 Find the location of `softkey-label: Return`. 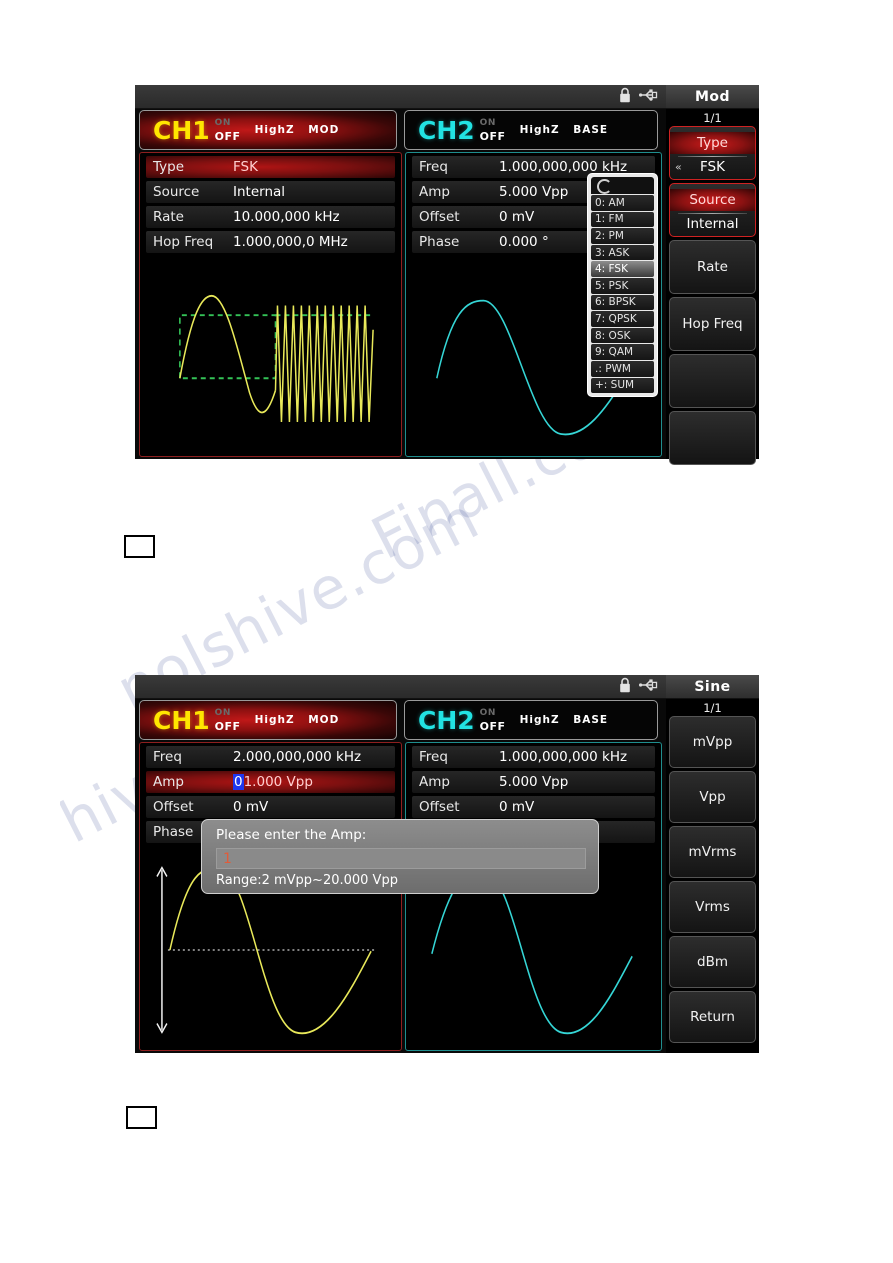

softkey-label: Return is located at coordinates (712, 1017).